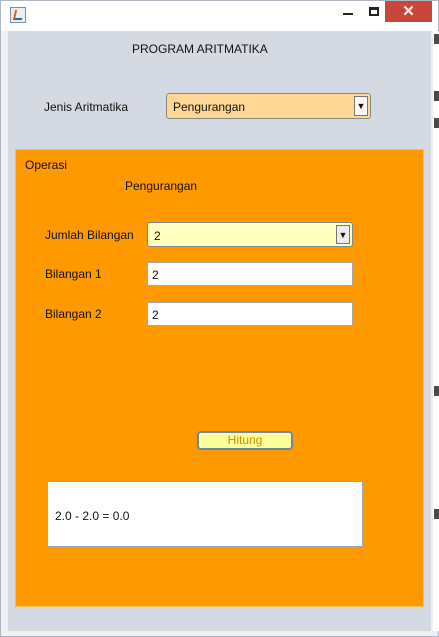  What do you see at coordinates (250, 234) in the screenshot?
I see `jumlah-bilangan-combo: 2 ▼` at bounding box center [250, 234].